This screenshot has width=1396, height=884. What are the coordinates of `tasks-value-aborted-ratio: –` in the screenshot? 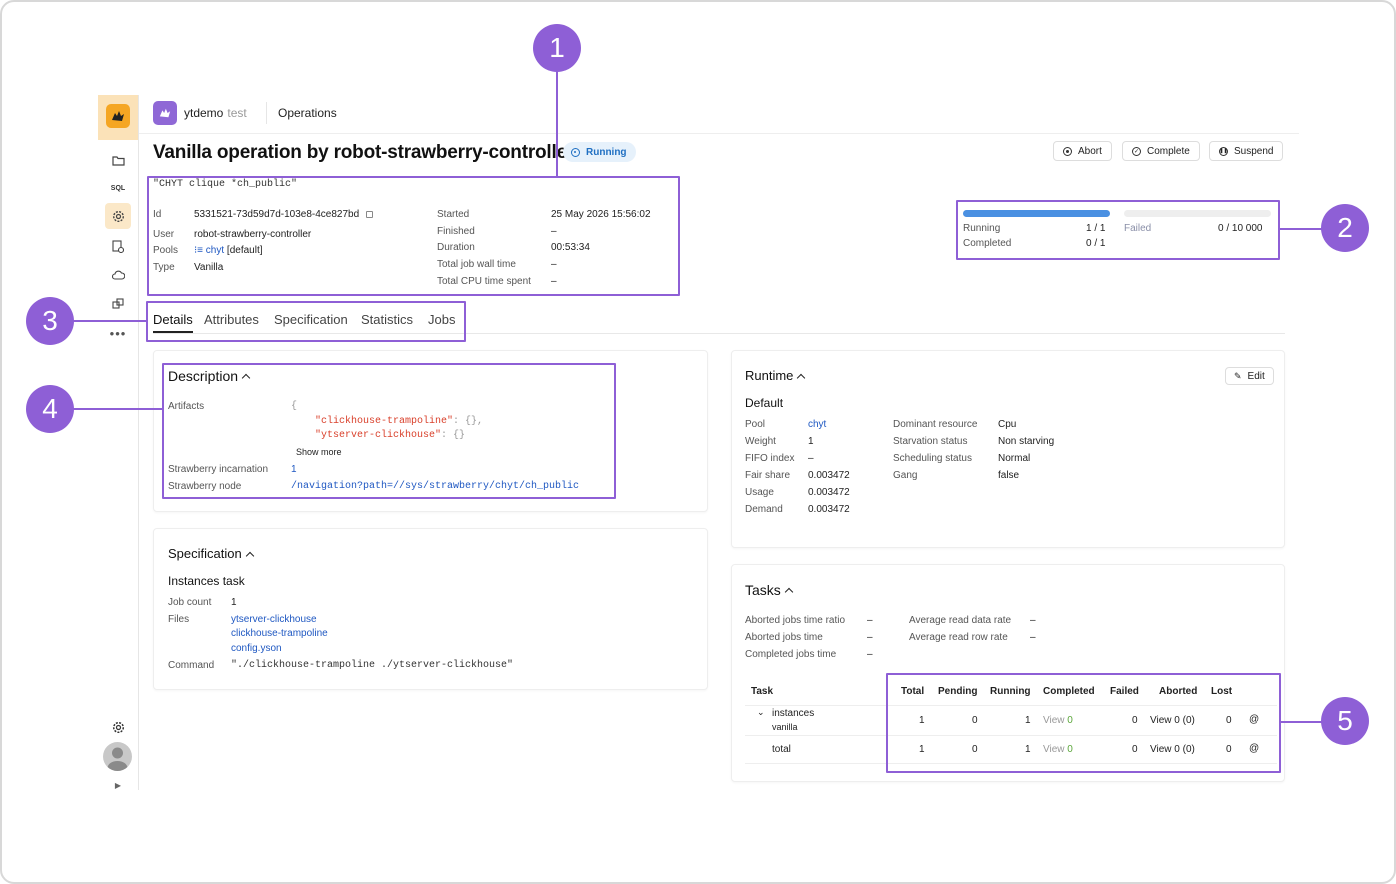 It's located at (870, 620).